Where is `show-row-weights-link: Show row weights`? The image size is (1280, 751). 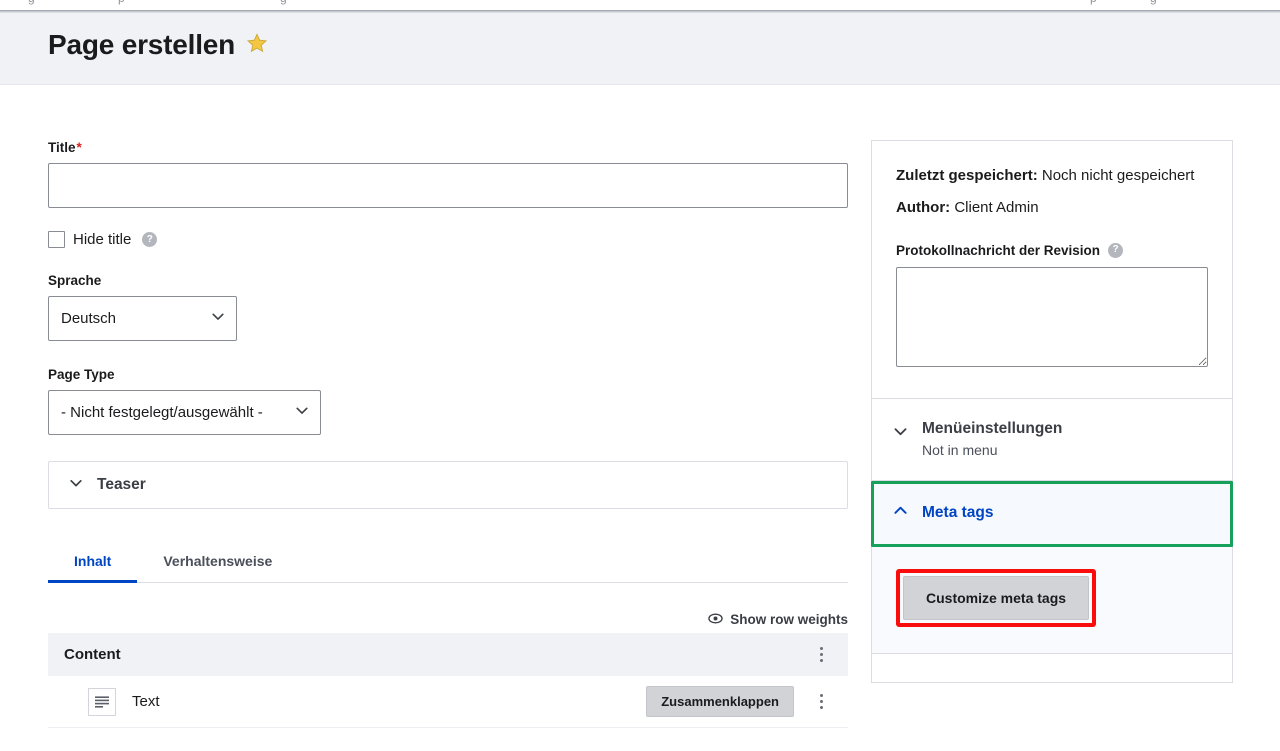 show-row-weights-link: Show row weights is located at coordinates (778, 619).